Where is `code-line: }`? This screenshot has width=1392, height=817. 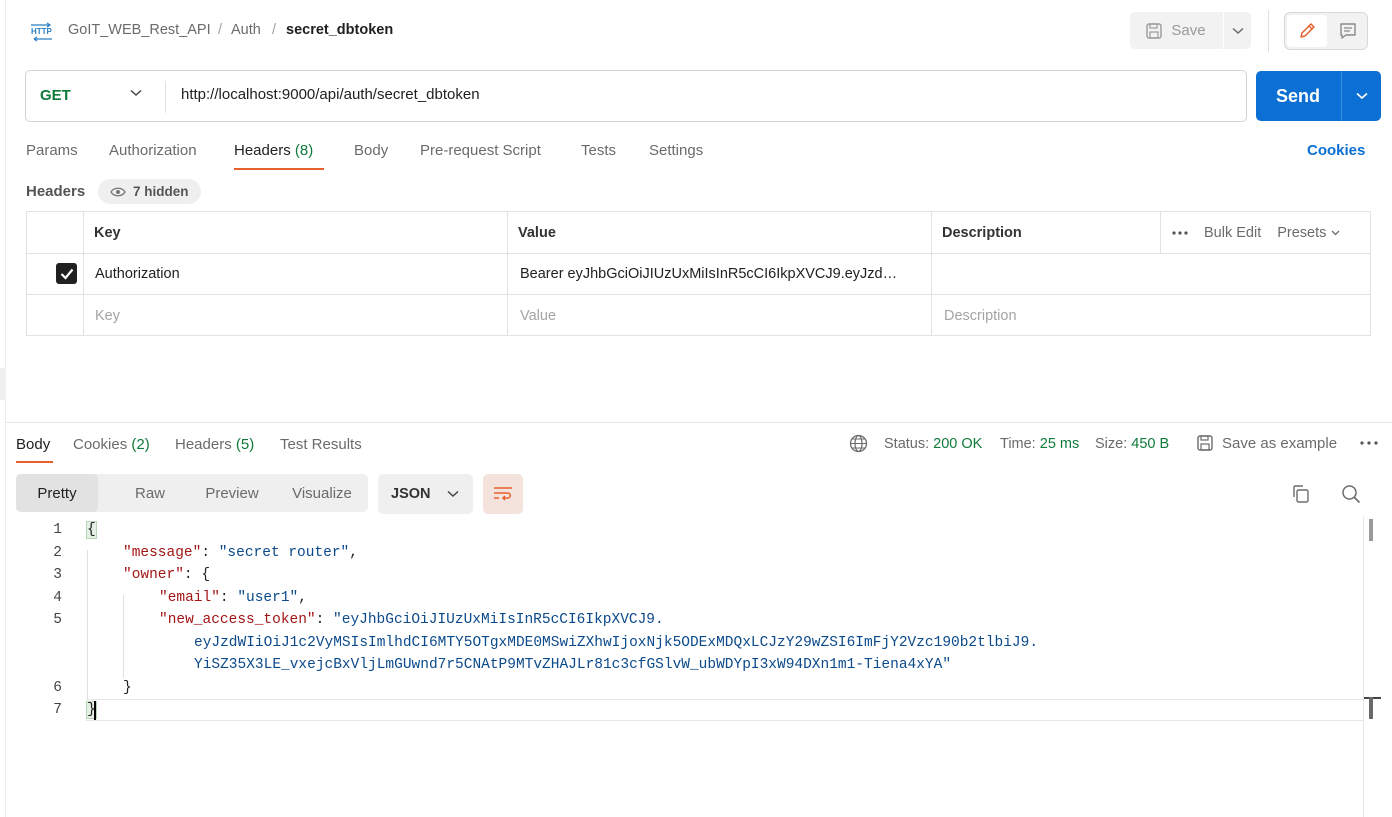 code-line: } is located at coordinates (127, 688).